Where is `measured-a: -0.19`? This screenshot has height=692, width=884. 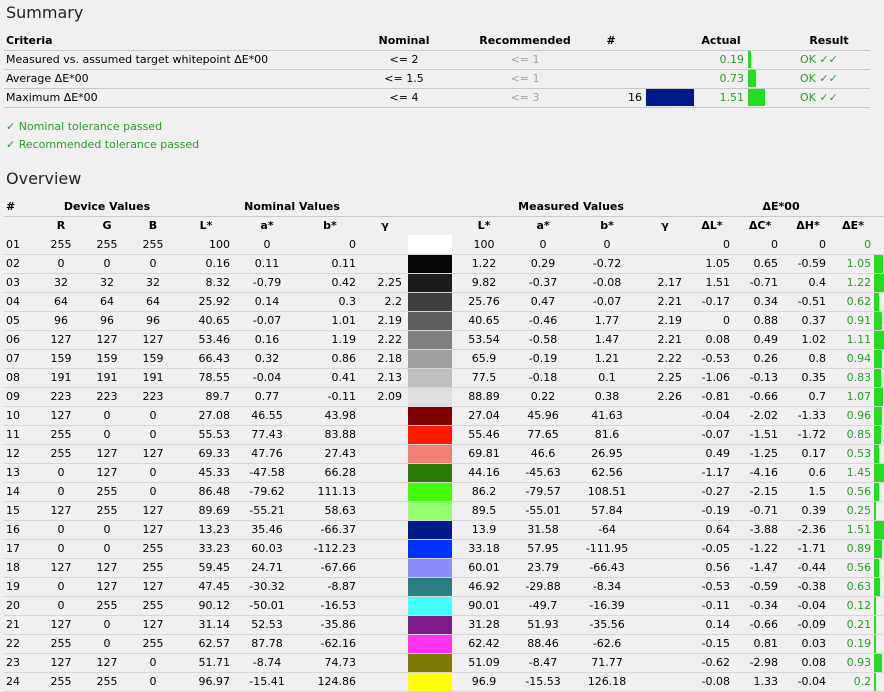
measured-a: -0.19 is located at coordinates (543, 359).